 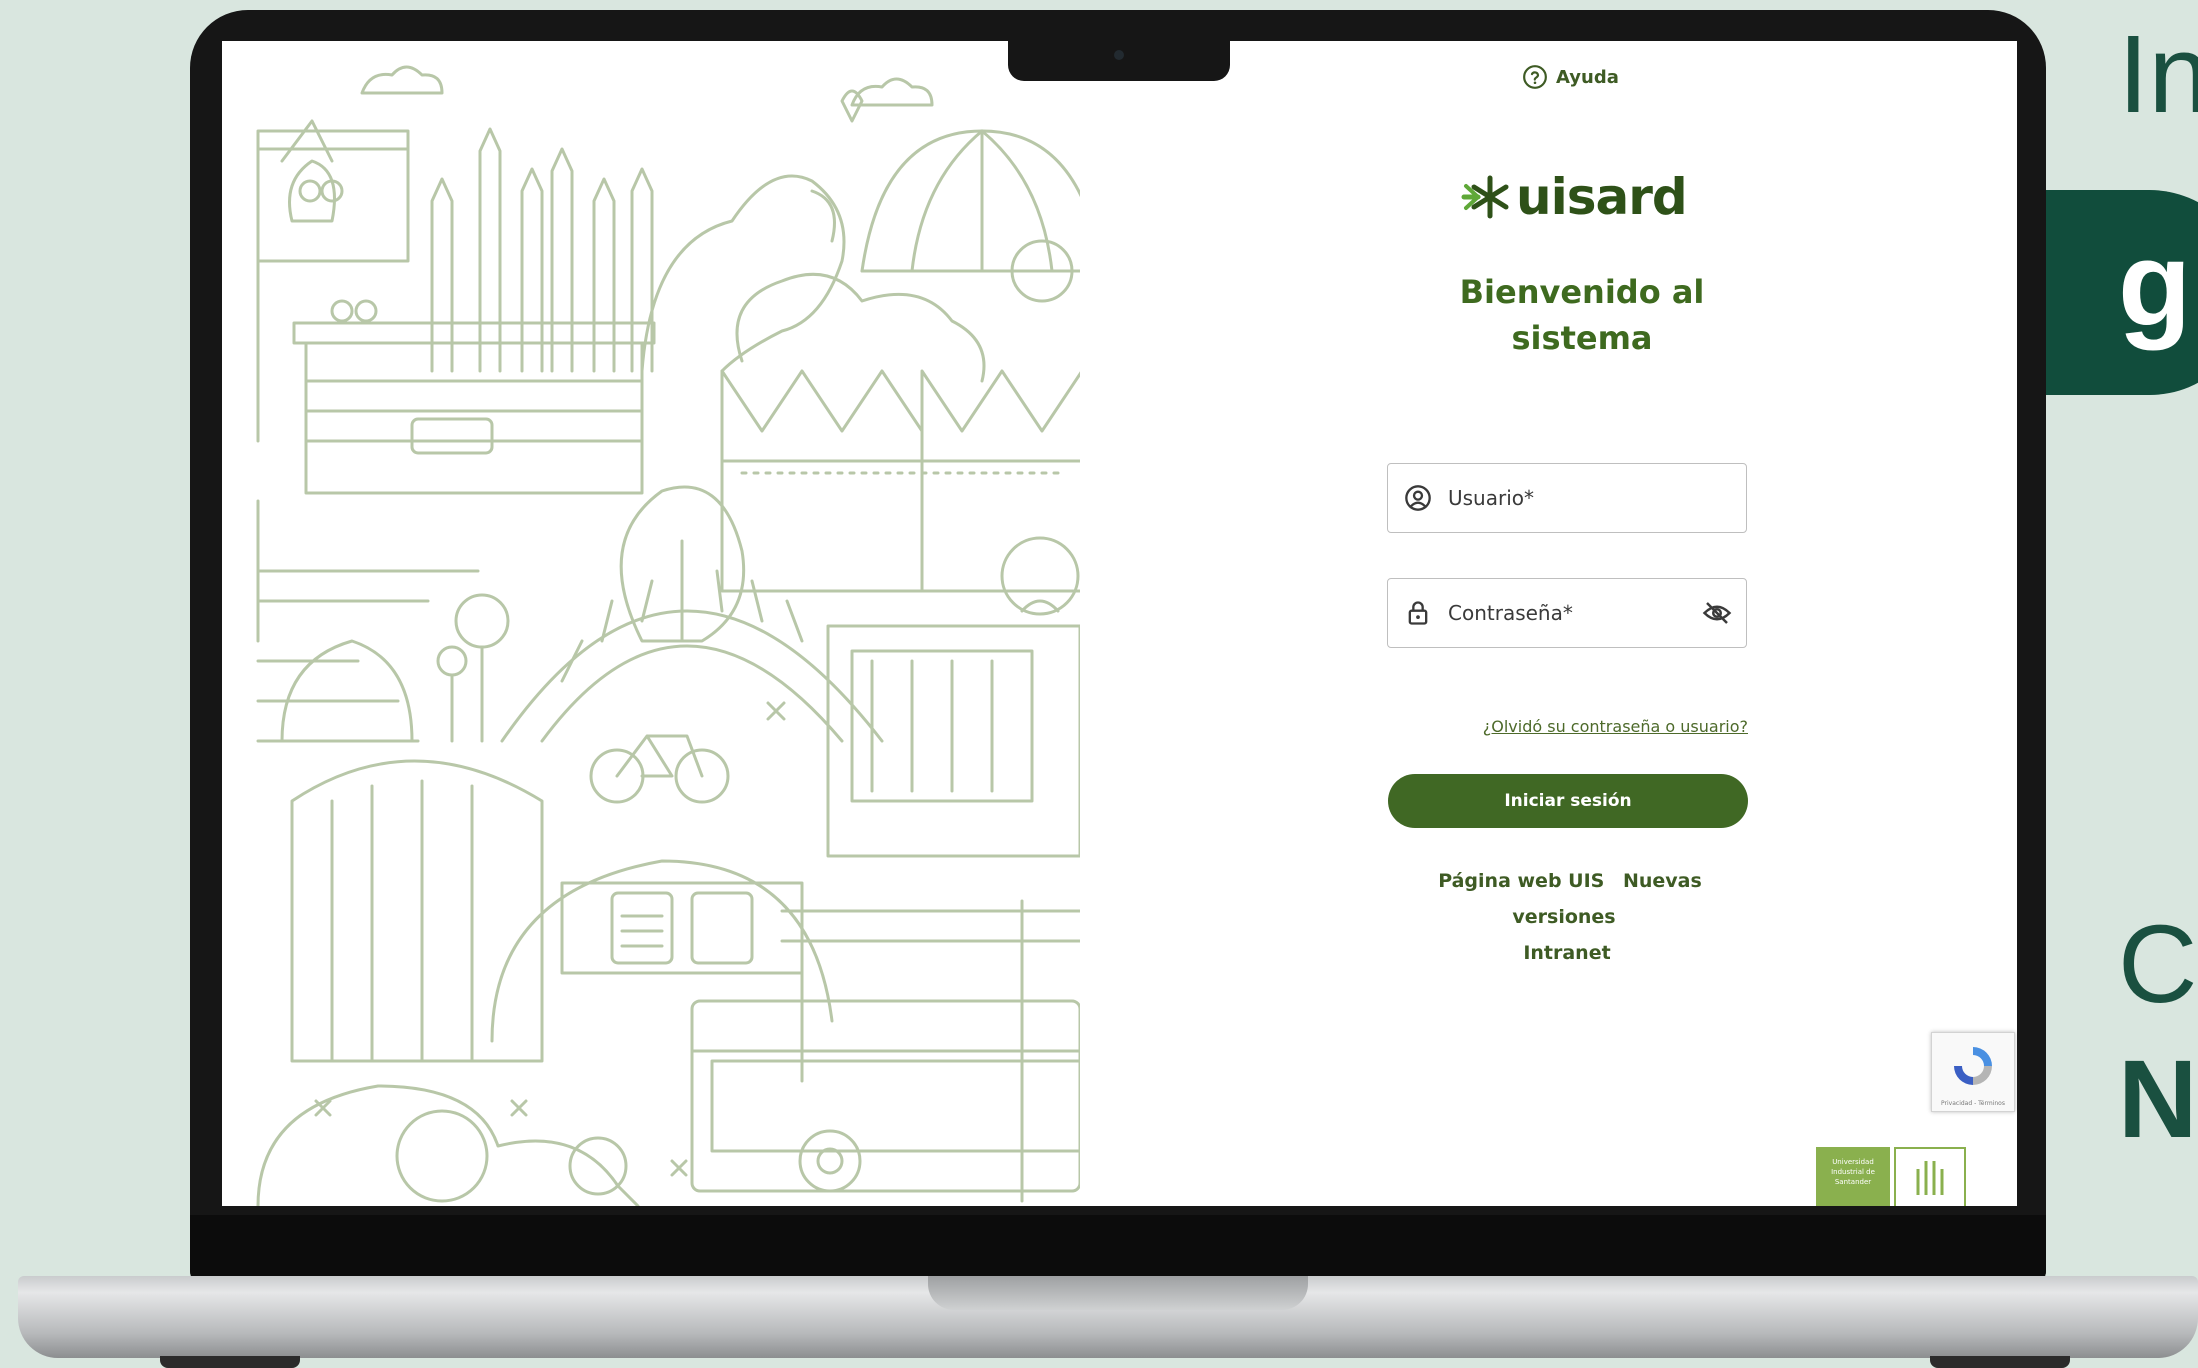 I want to click on password-field, so click(x=1567, y=613).